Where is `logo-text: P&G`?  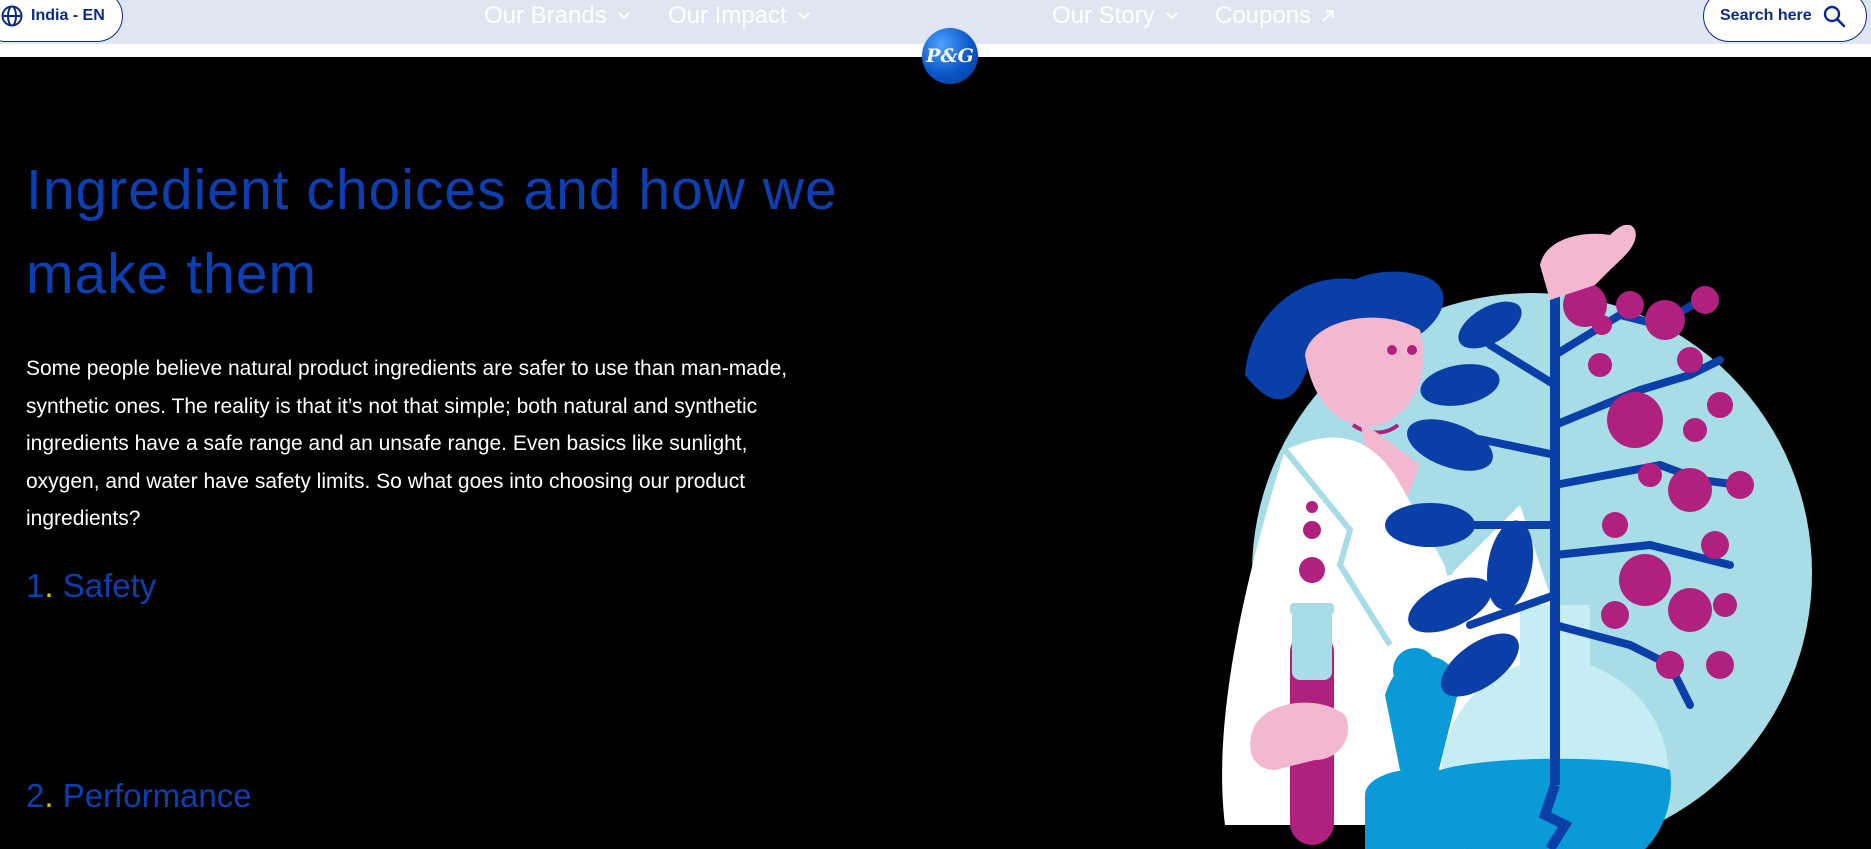
logo-text: P&G is located at coordinates (950, 56).